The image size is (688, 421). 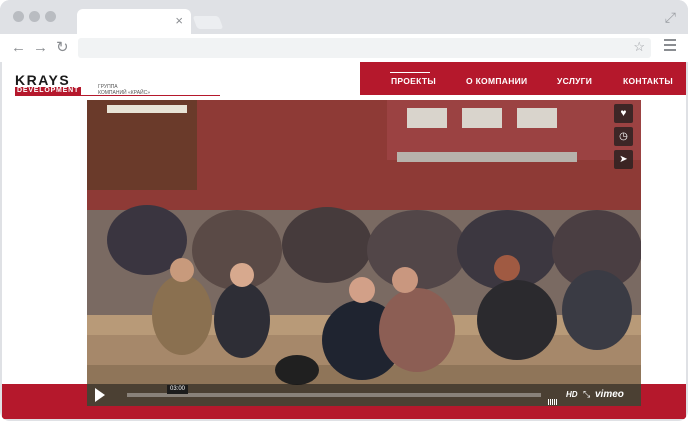 I want to click on window-close-dot, so click(x=18, y=16).